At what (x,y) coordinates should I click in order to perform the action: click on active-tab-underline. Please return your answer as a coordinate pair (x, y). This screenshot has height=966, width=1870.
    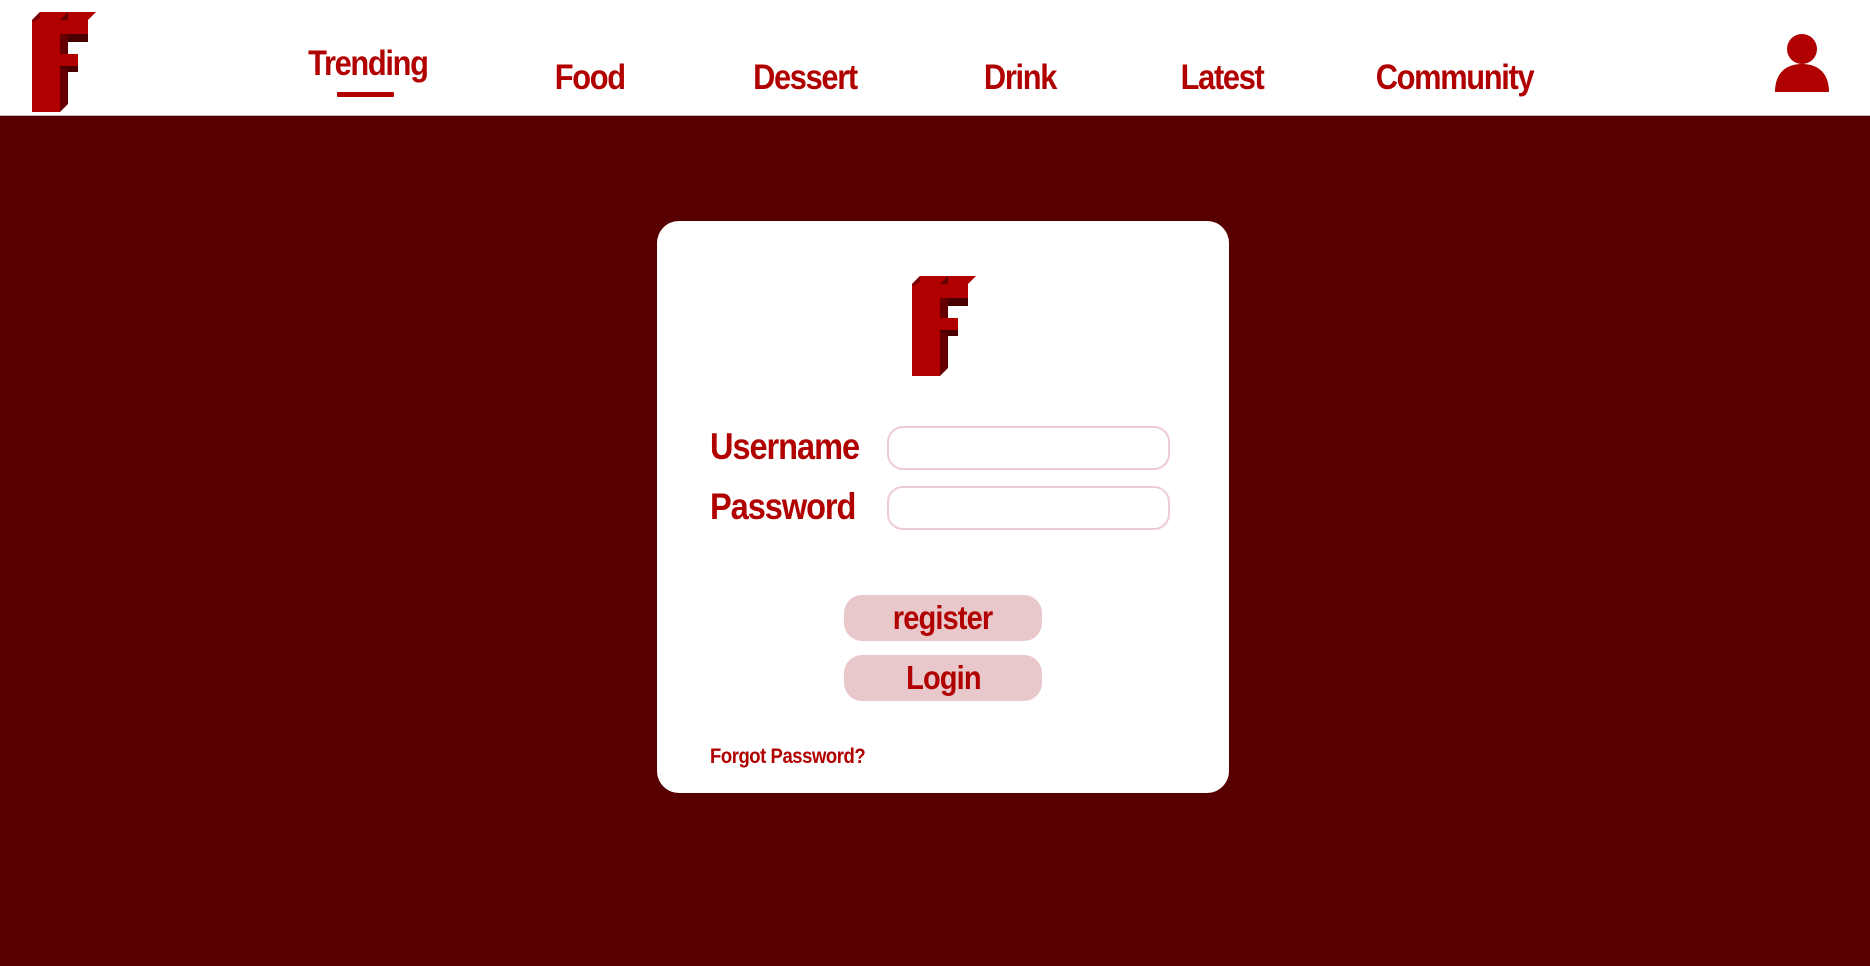
    Looking at the image, I should click on (365, 94).